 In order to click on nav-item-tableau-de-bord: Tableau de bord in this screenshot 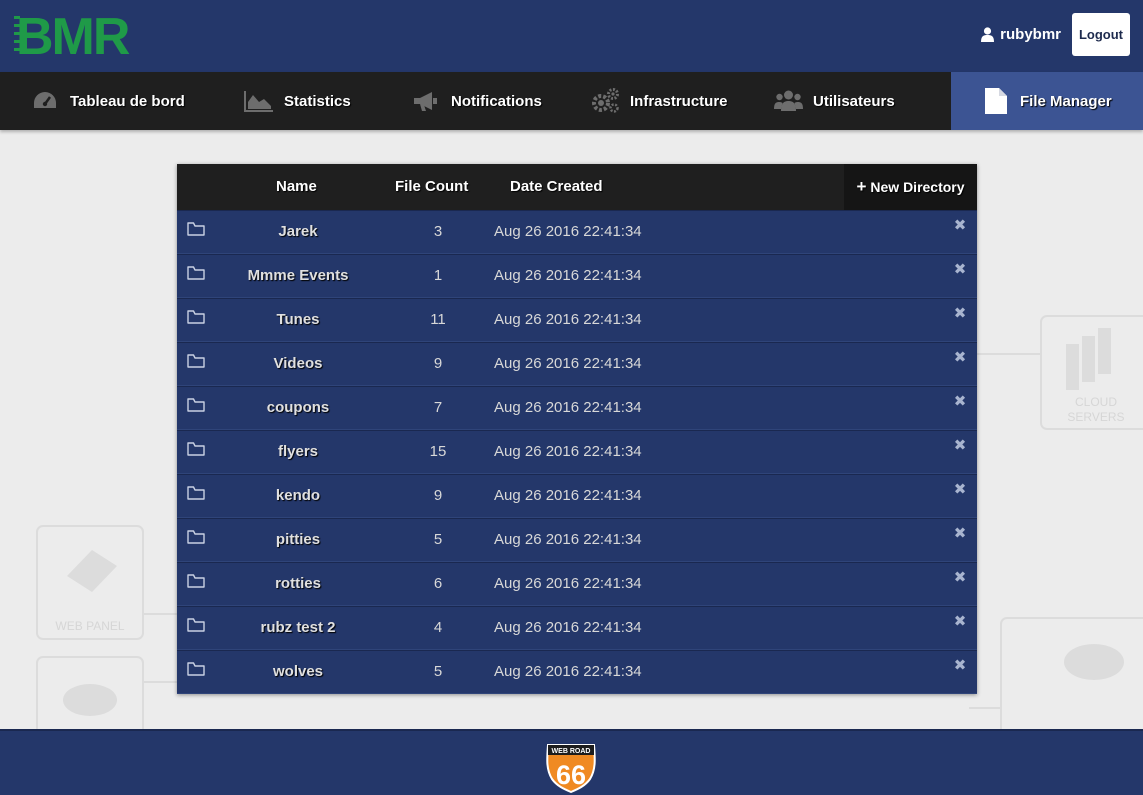, I will do `click(110, 101)`.